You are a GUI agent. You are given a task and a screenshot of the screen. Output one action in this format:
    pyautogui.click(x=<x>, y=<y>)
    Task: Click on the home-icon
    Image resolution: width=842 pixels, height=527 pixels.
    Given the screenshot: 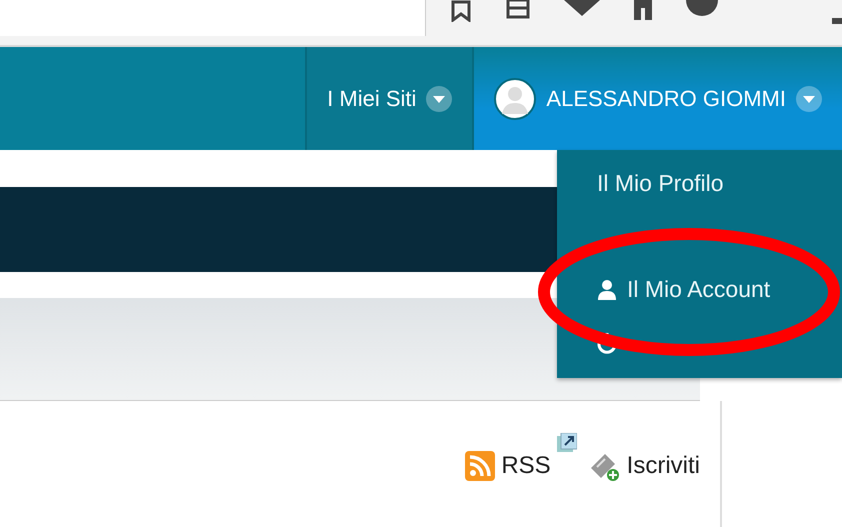 What is the action you would take?
    pyautogui.click(x=643, y=10)
    